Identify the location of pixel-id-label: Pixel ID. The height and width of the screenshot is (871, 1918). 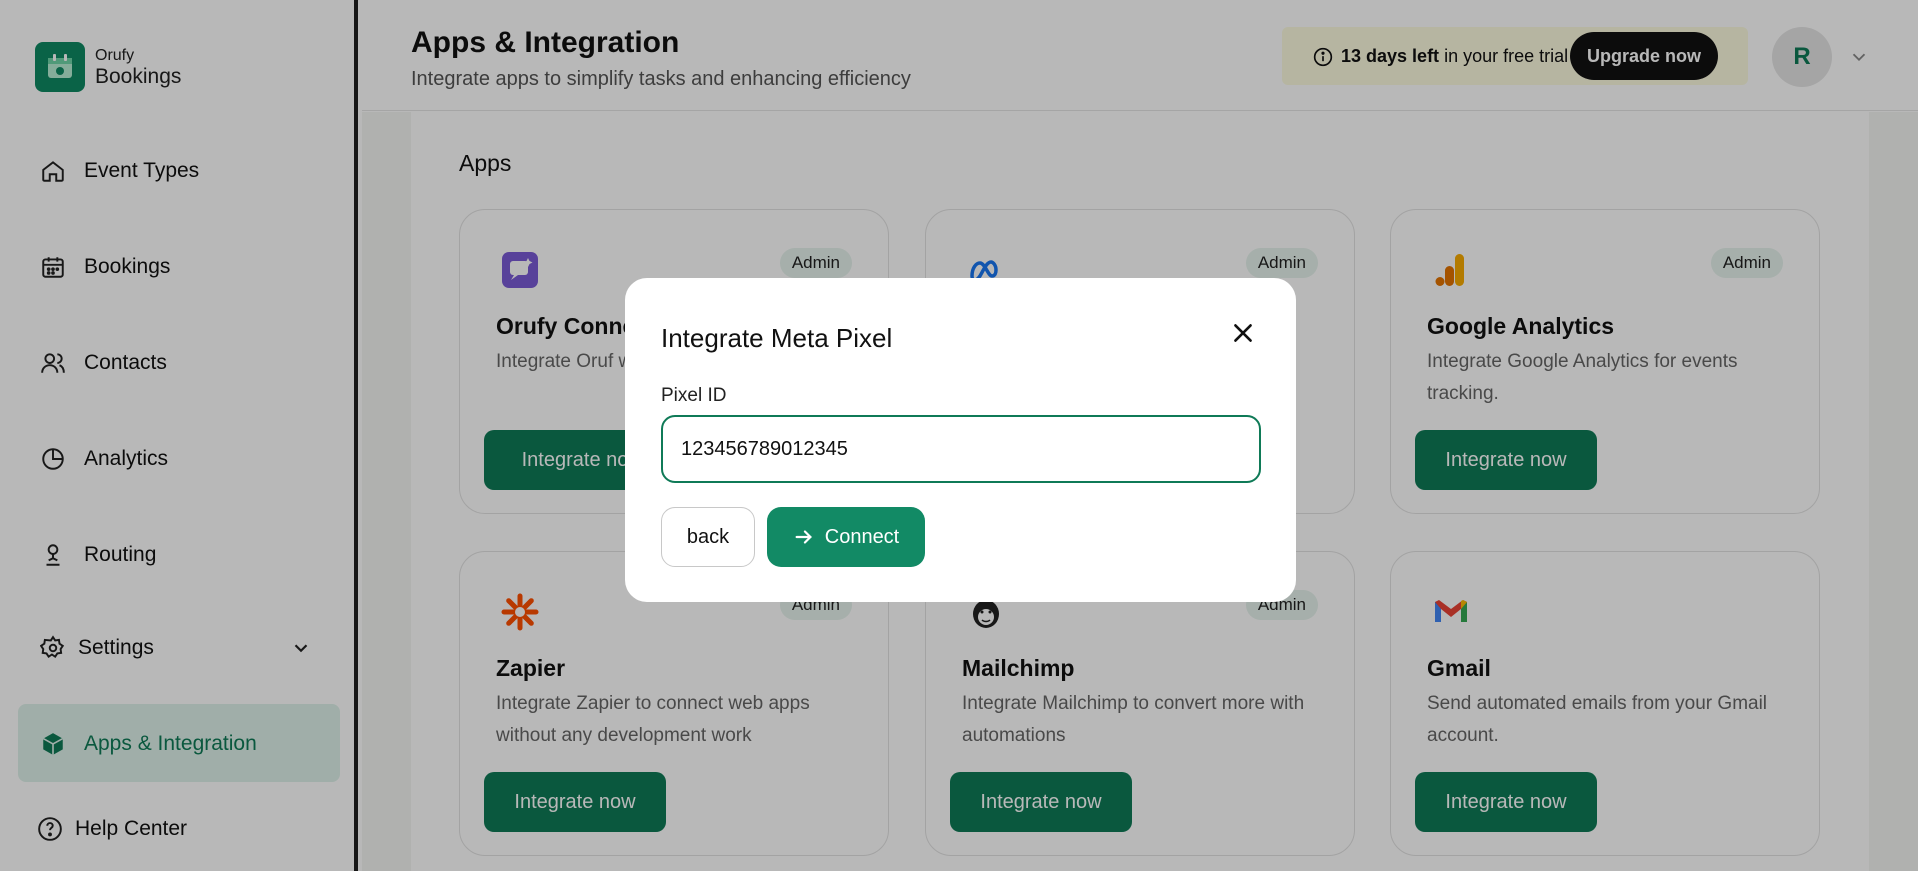
(694, 395).